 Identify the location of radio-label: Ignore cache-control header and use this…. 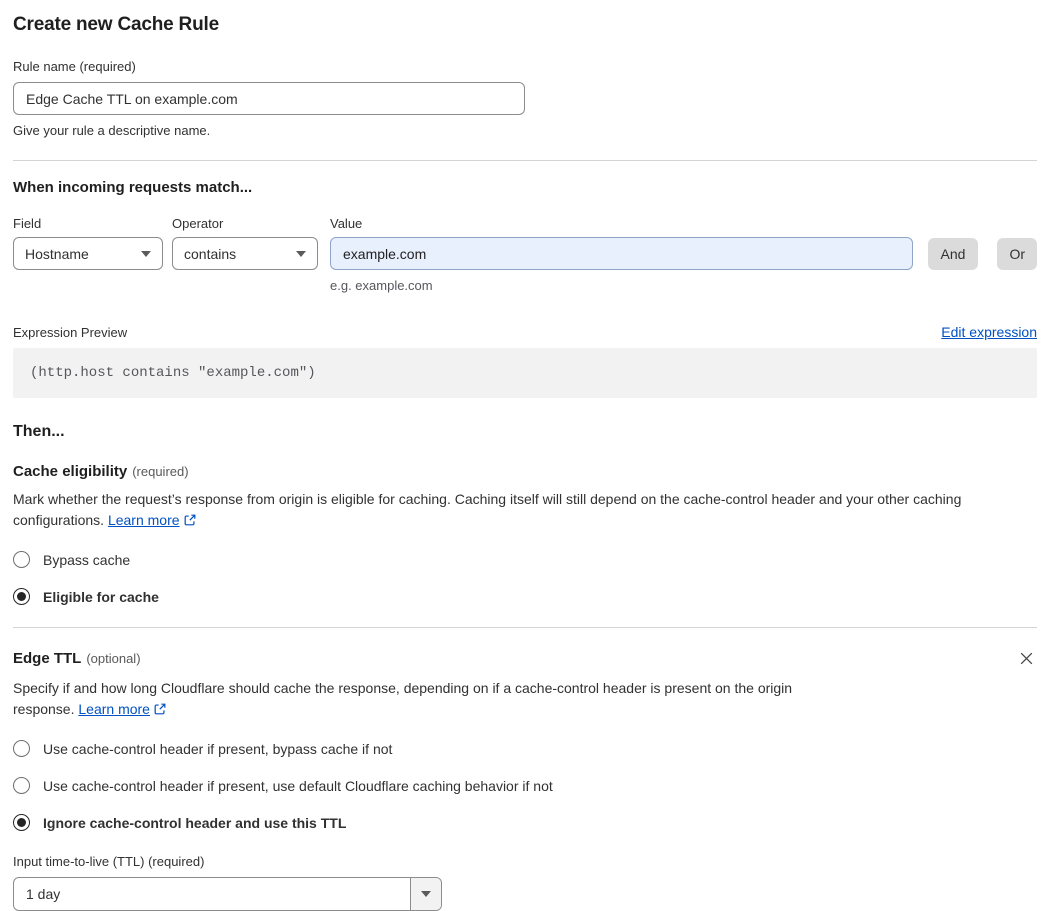
(195, 822).